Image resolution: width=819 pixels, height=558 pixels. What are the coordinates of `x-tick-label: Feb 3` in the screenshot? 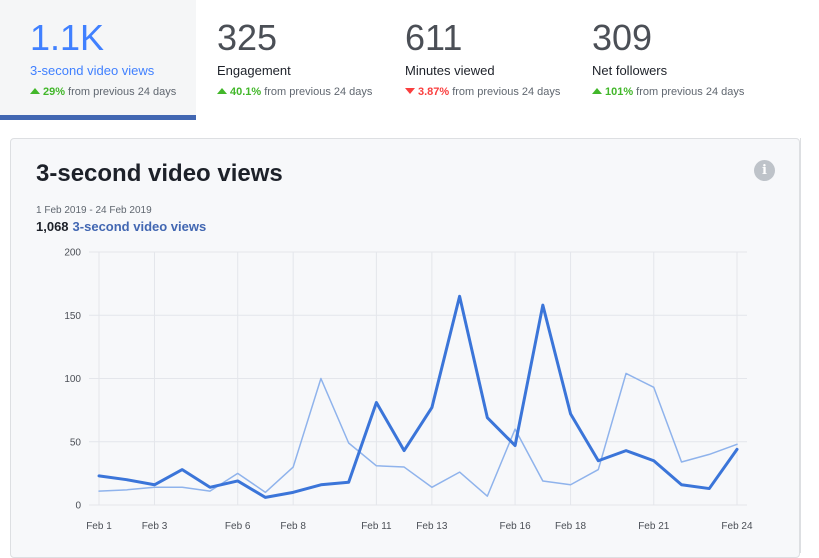 It's located at (155, 526).